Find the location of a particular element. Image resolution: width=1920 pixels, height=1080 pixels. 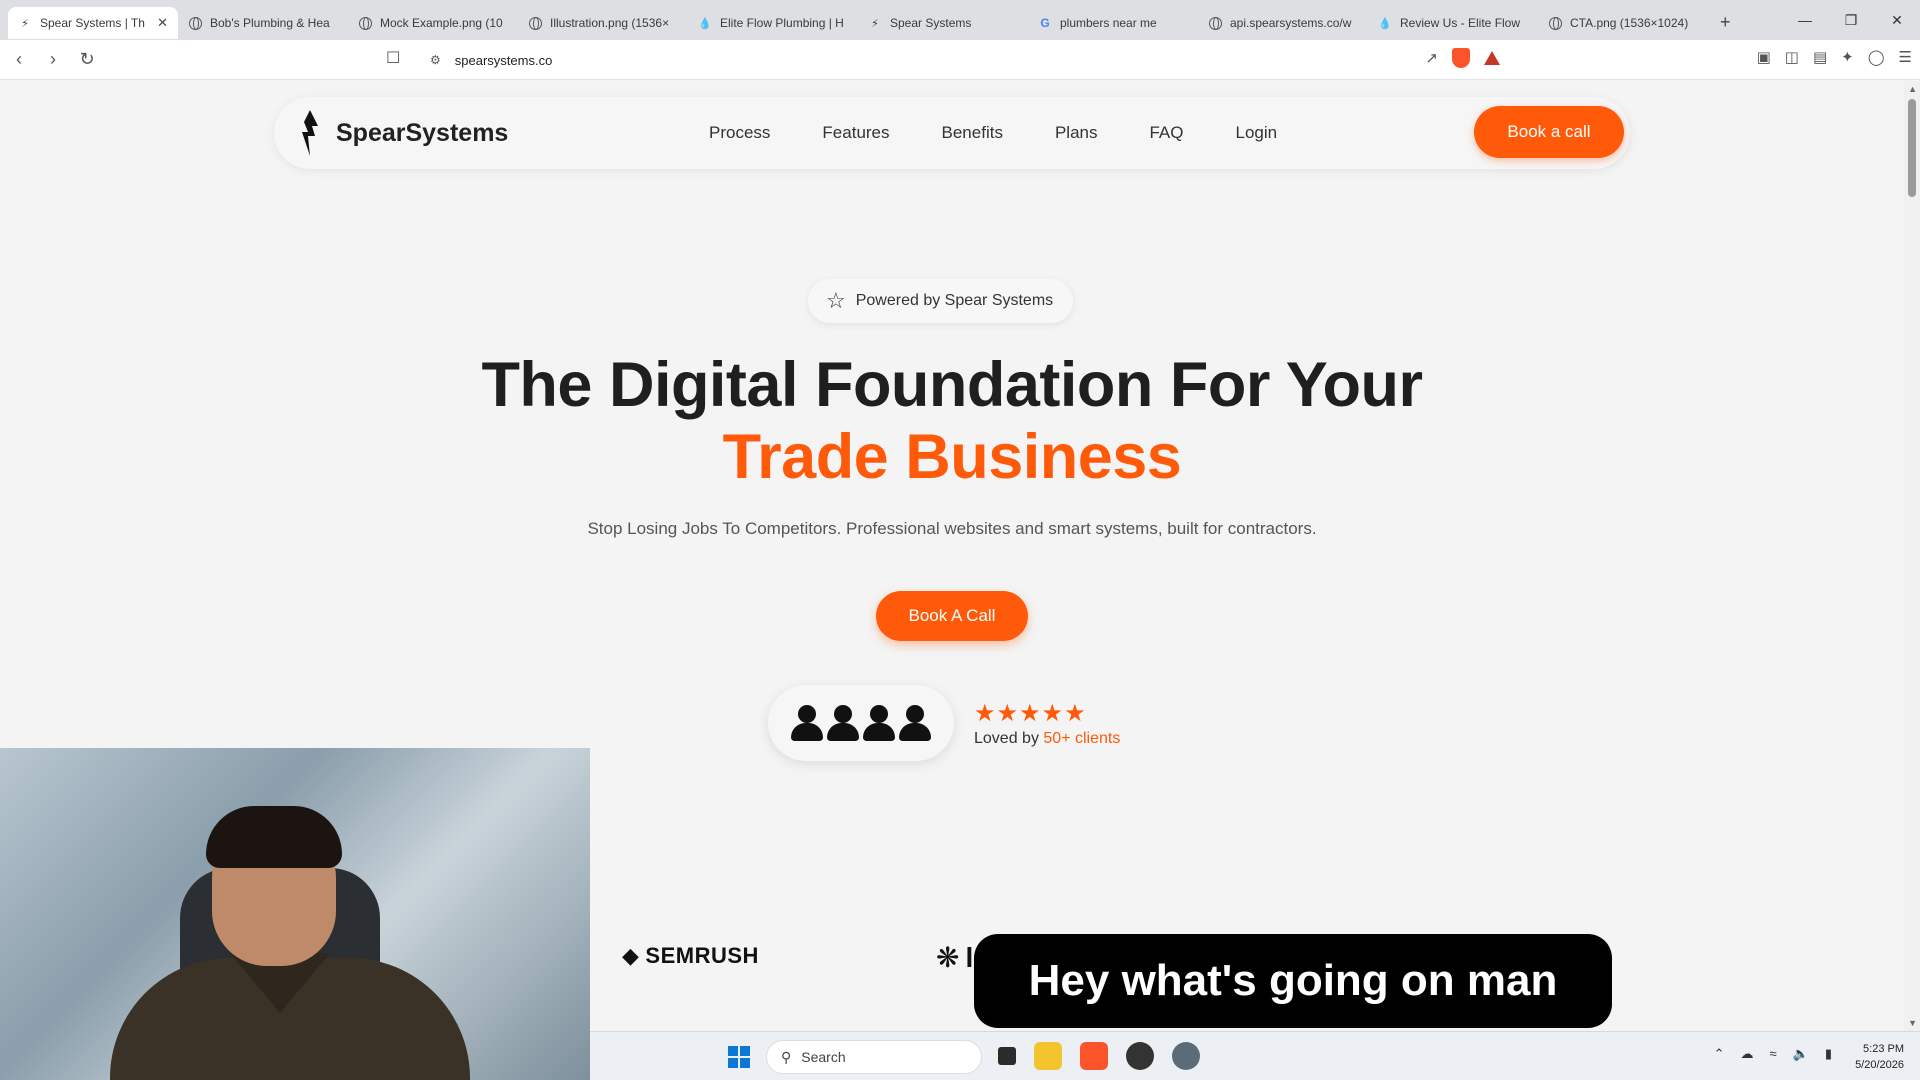

browser-tab: Illustration.png (1536× is located at coordinates (603, 23).